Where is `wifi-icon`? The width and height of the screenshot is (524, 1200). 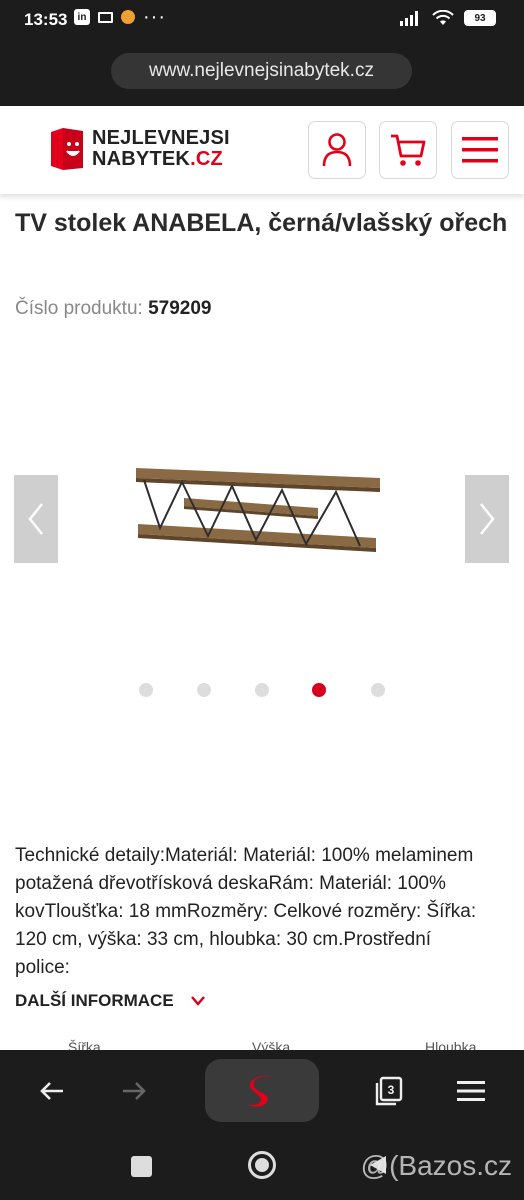
wifi-icon is located at coordinates (443, 17).